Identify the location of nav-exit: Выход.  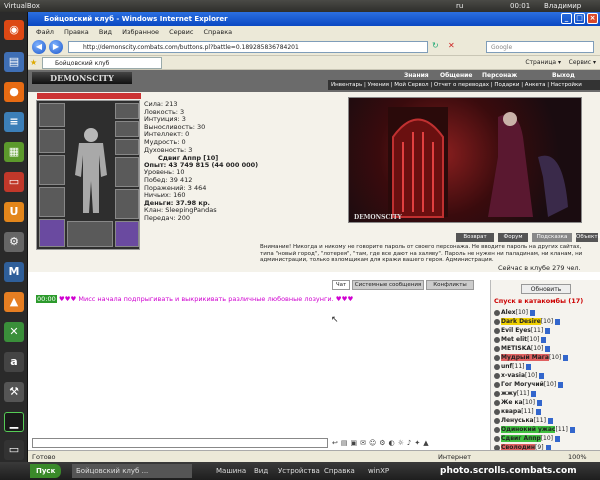
(563, 75).